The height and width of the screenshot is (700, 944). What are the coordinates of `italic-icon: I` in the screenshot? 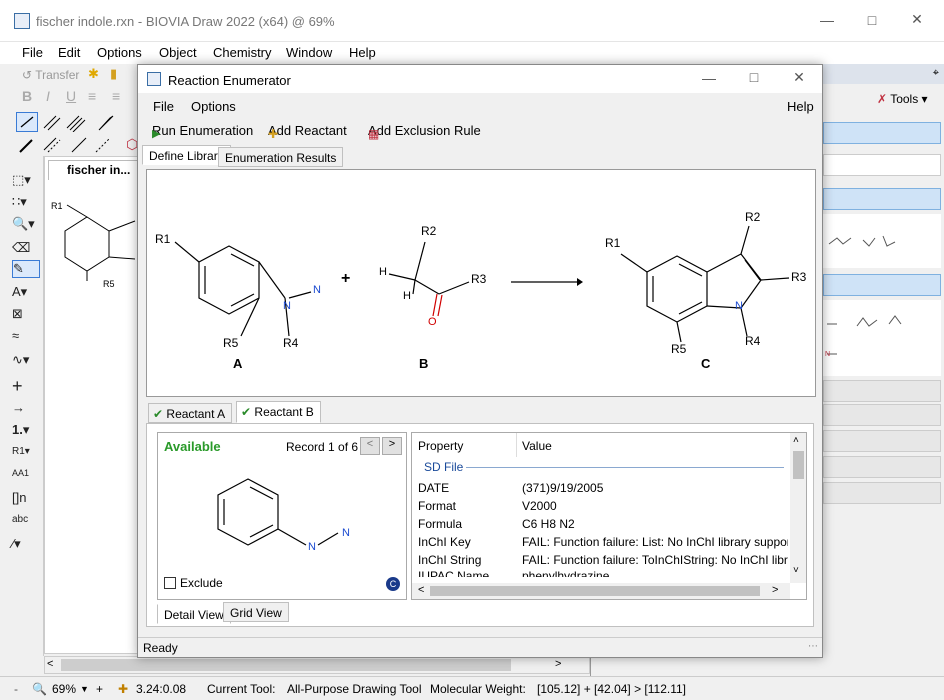 It's located at (48, 96).